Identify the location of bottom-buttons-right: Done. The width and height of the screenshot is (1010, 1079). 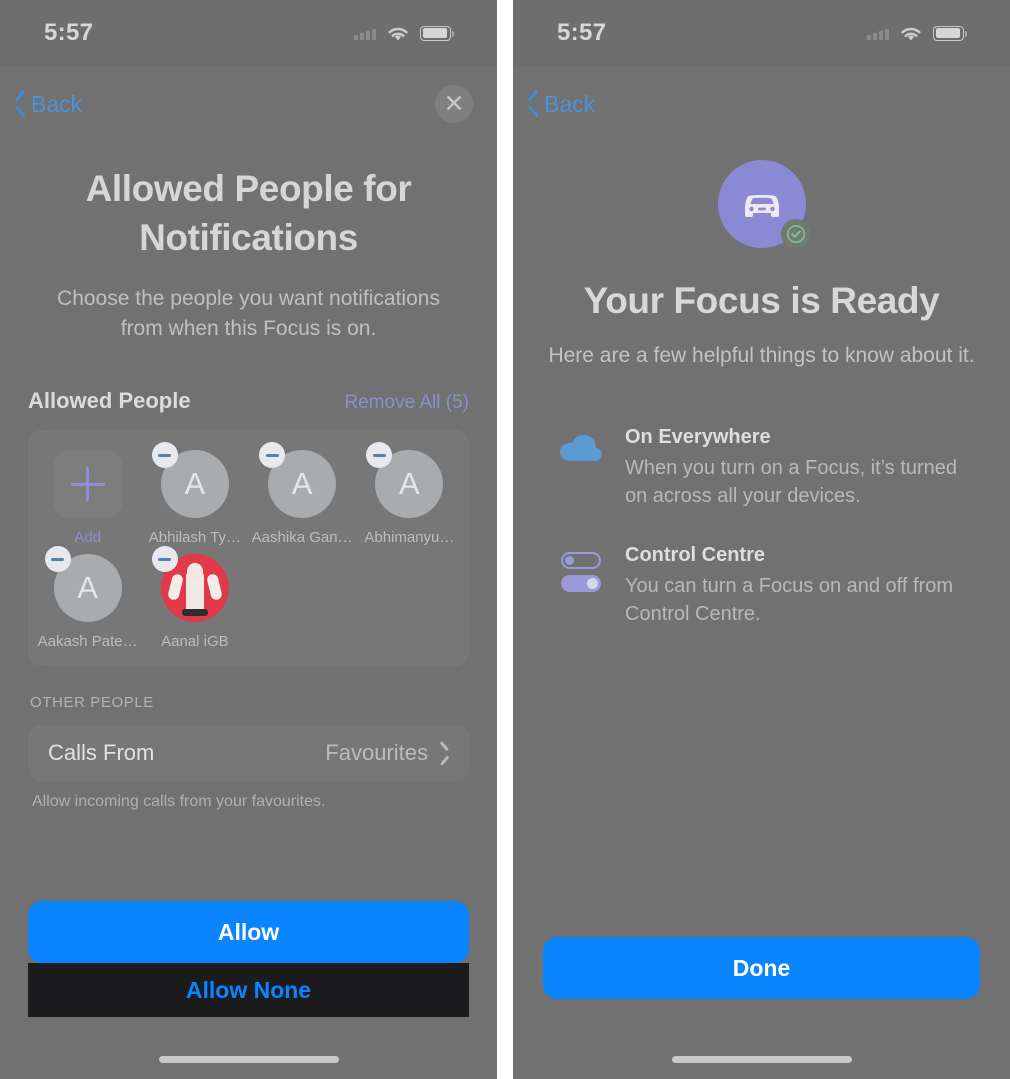
(761, 968).